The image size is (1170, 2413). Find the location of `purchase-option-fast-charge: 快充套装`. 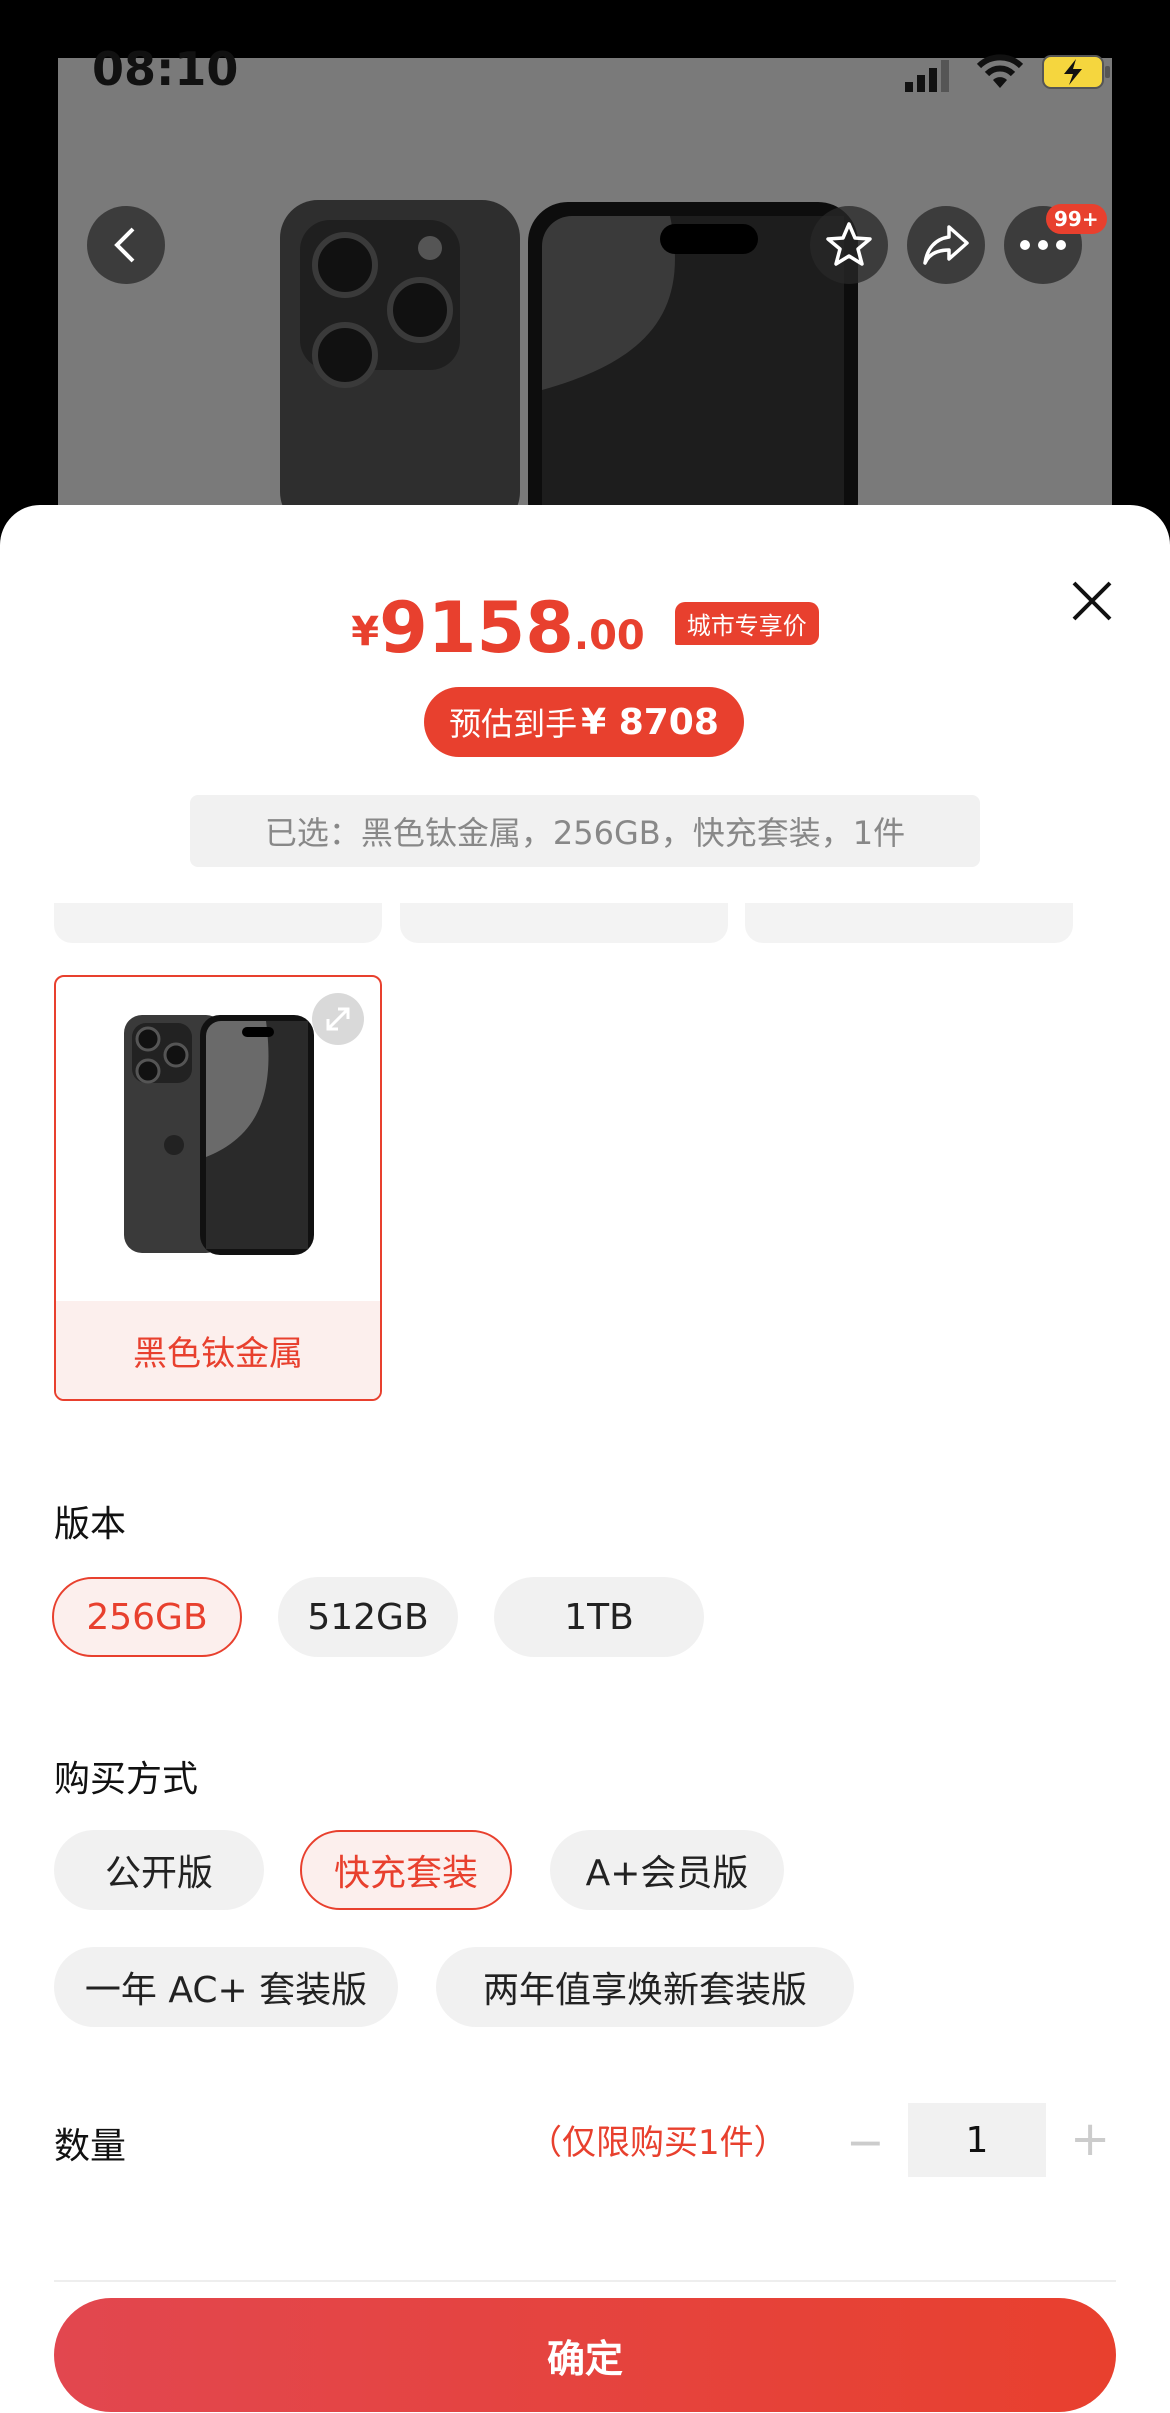

purchase-option-fast-charge: 快充套装 is located at coordinates (406, 1870).